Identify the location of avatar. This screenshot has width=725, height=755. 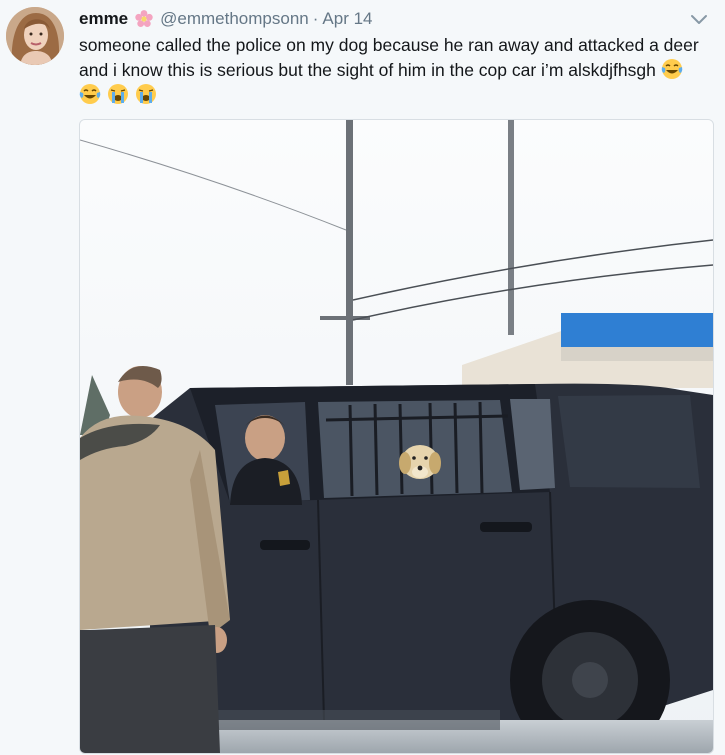
(35, 36).